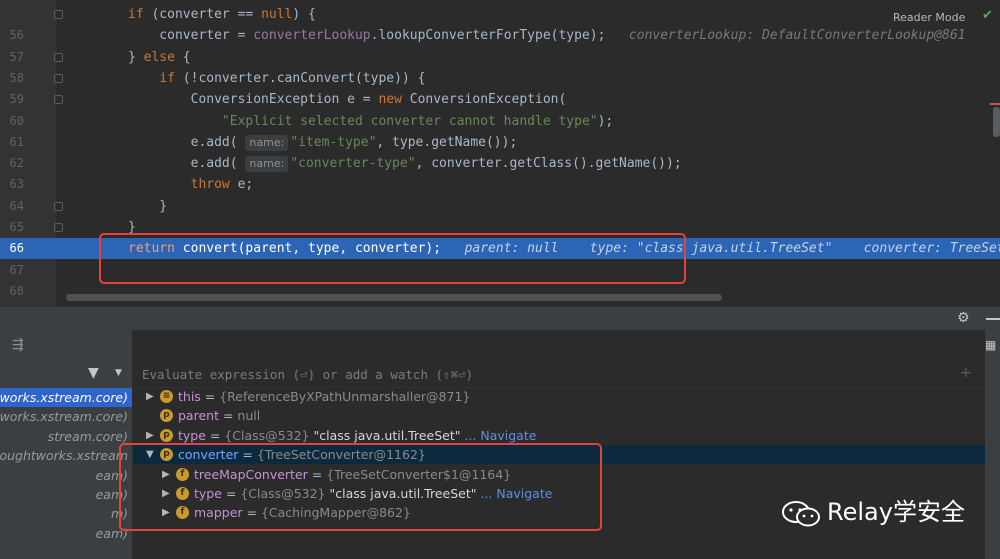  I want to click on line-number: 61, so click(12, 142).